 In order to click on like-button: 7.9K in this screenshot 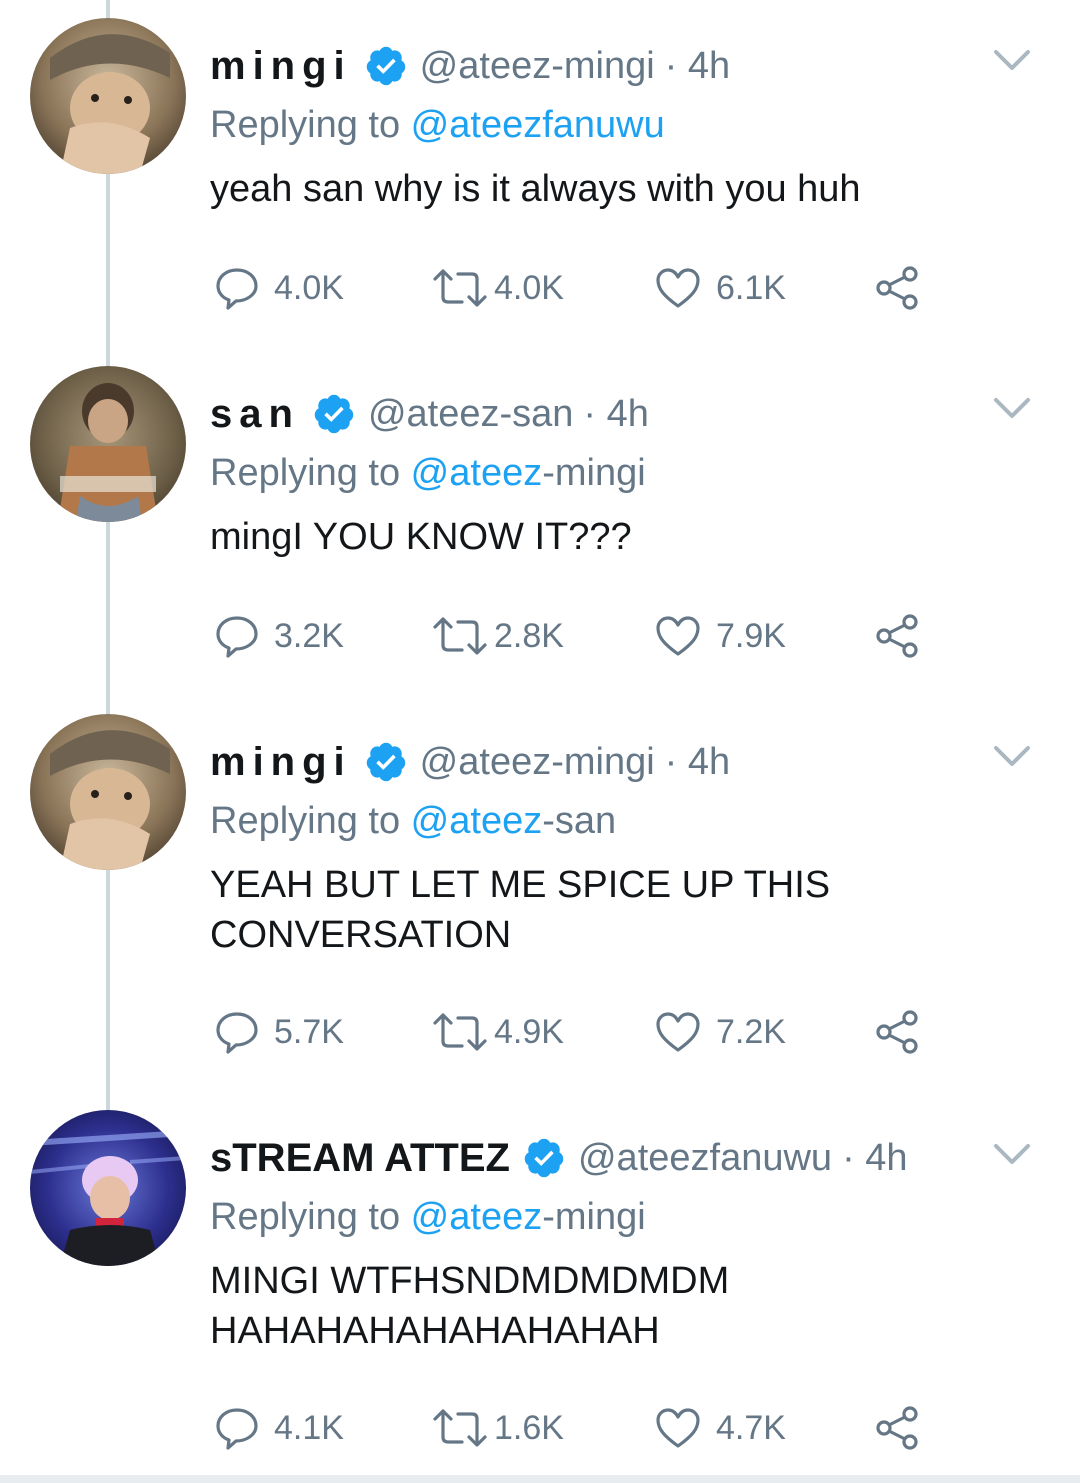, I will do `click(720, 636)`.